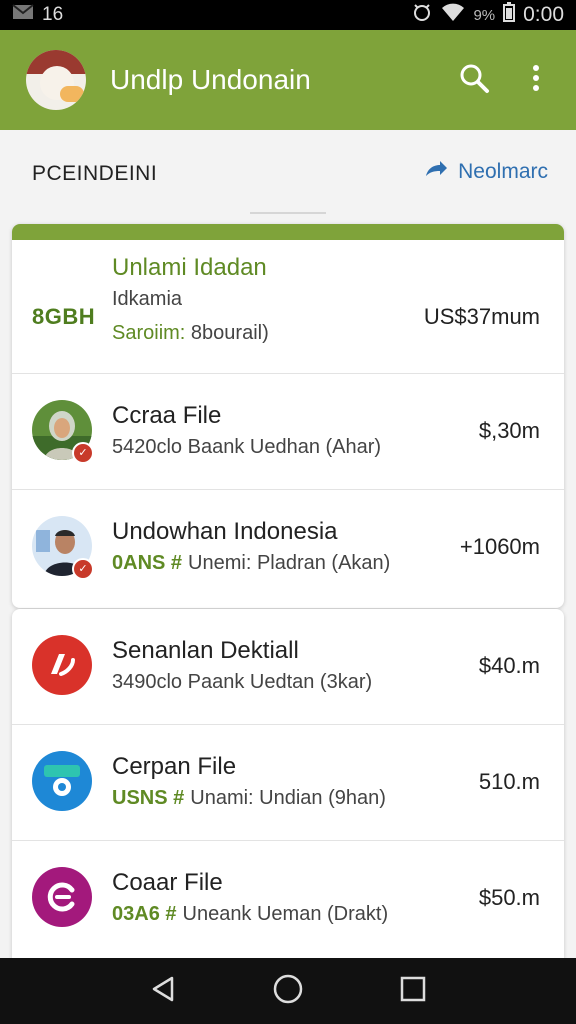 This screenshot has width=576, height=1024. Describe the element at coordinates (288, 213) in the screenshot. I see `divider` at that location.